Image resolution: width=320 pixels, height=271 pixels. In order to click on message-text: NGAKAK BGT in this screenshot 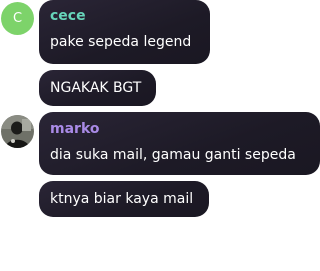, I will do `click(96, 88)`.